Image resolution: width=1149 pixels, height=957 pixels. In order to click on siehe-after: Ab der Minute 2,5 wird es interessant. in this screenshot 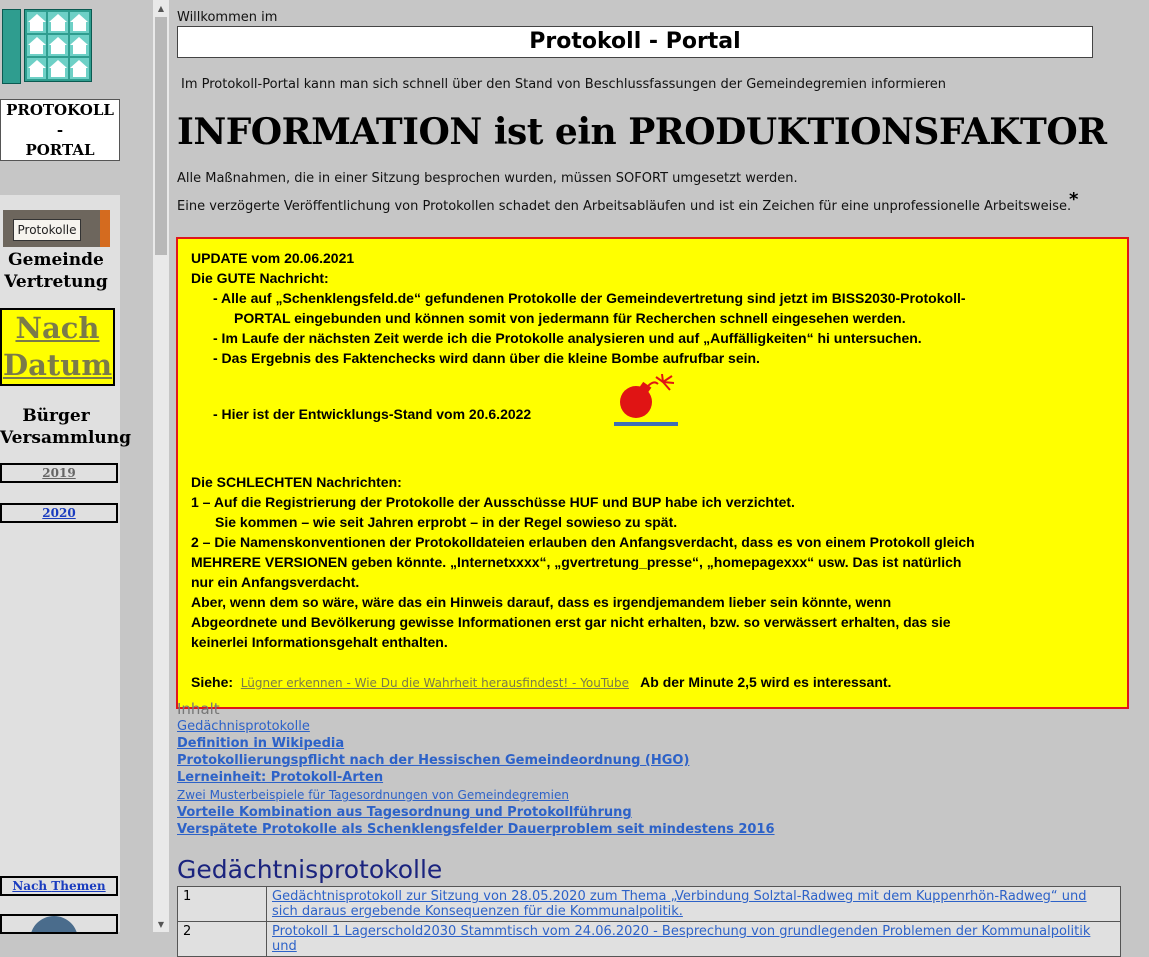, I will do `click(766, 682)`.